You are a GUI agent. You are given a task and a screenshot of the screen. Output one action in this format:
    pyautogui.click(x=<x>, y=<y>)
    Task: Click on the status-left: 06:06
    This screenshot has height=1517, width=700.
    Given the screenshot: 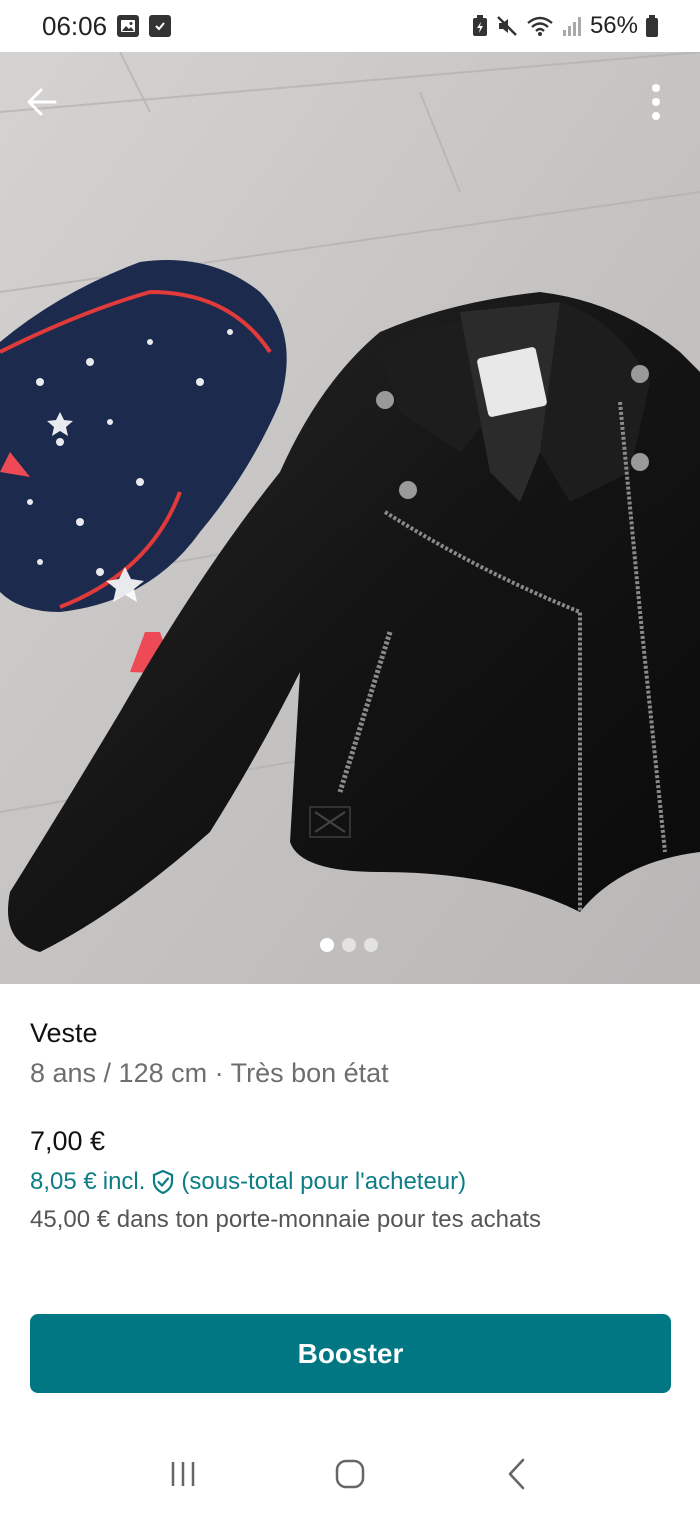 What is the action you would take?
    pyautogui.click(x=107, y=26)
    